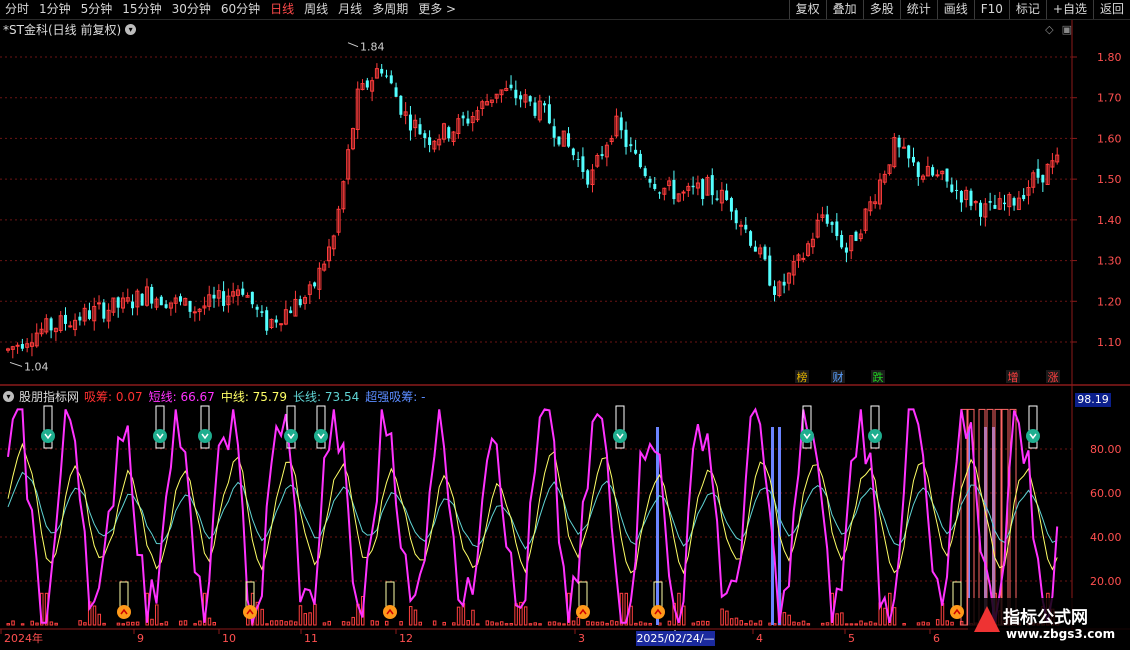  I want to click on strong-absorb-bar, so click(657, 526).